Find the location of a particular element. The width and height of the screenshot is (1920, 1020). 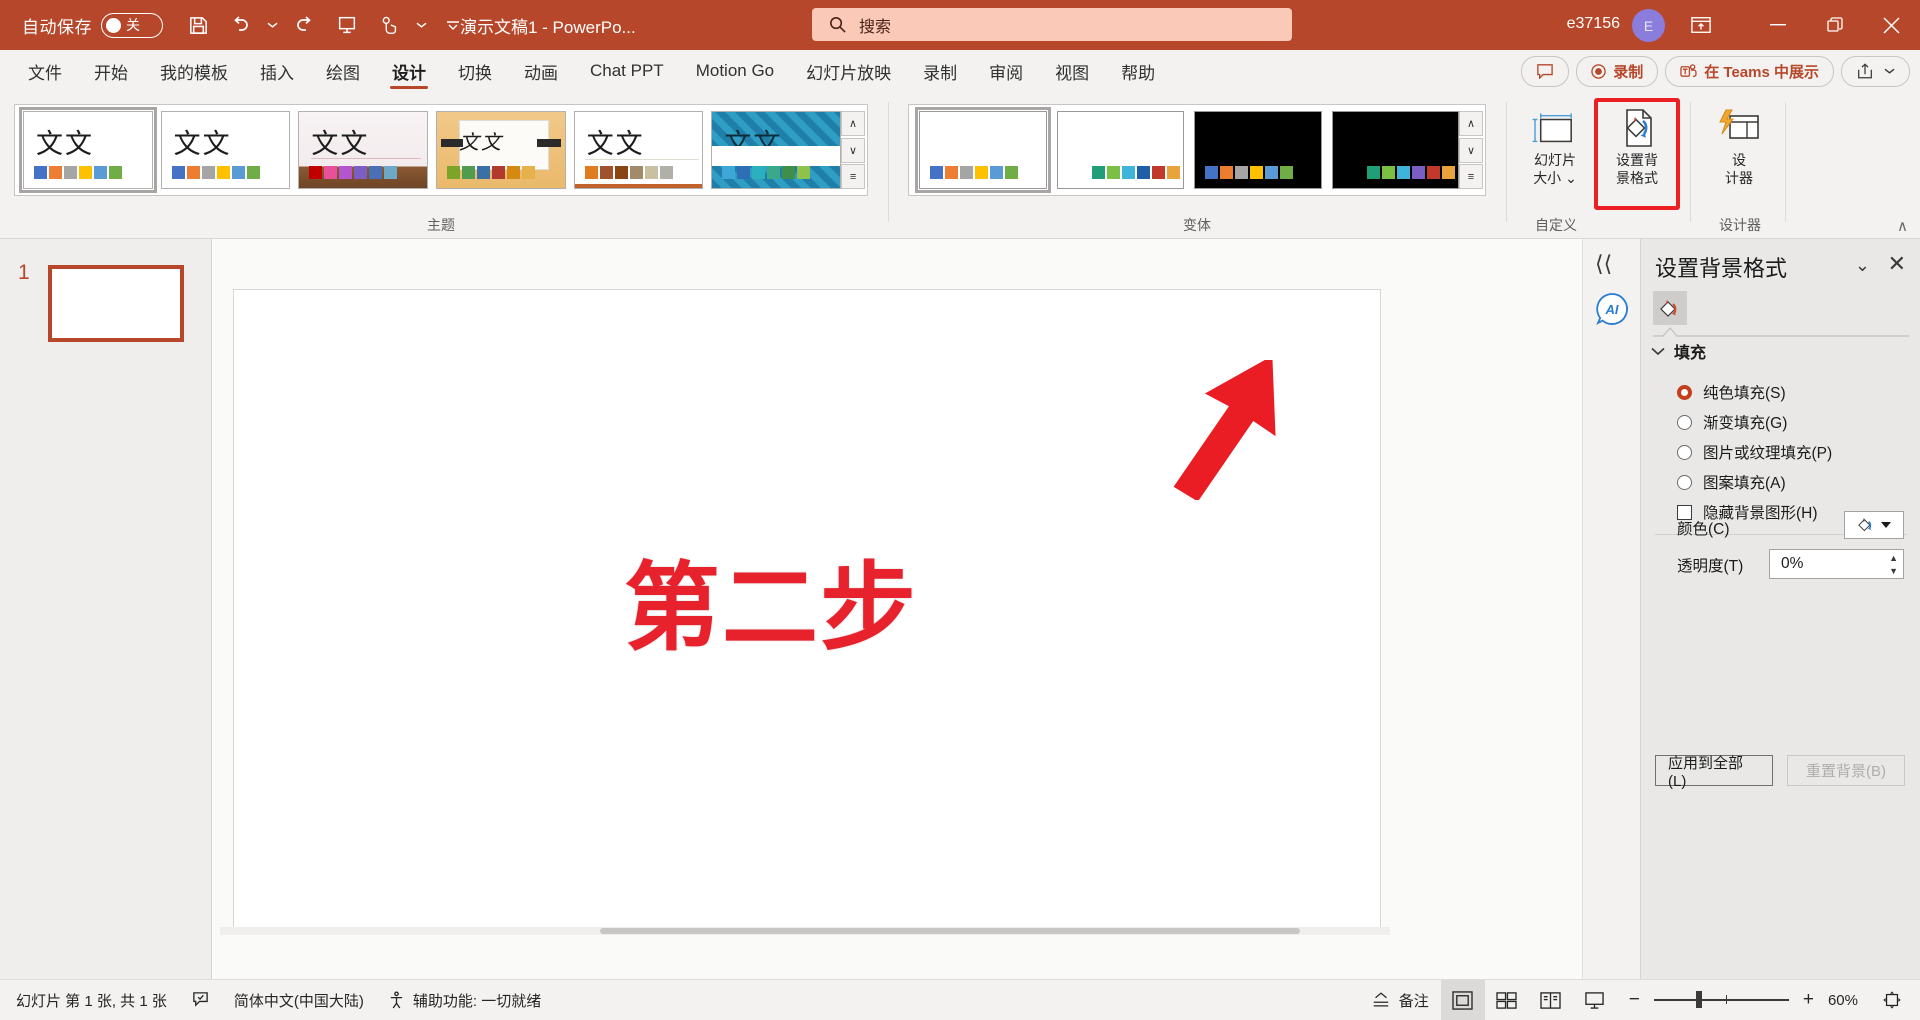

stepper-down-icon: ▼ is located at coordinates (1893, 571).